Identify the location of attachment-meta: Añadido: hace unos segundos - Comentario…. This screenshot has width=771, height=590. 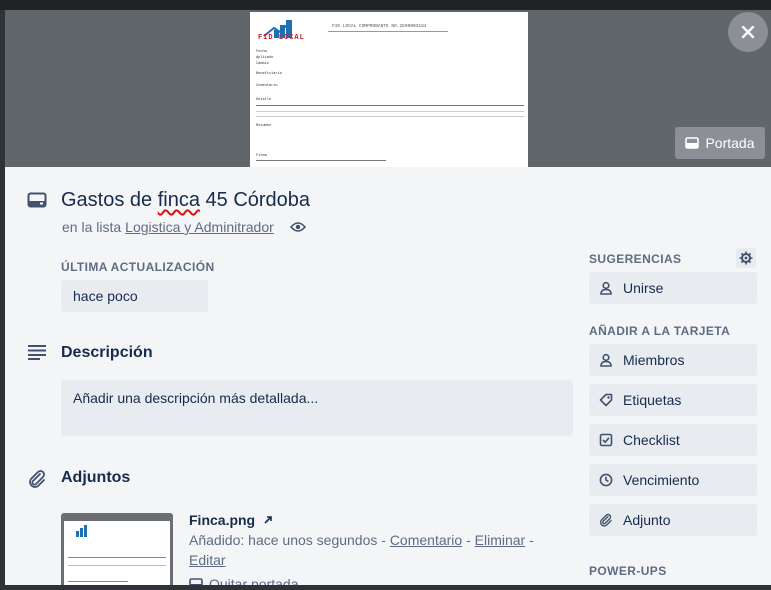
(379, 550).